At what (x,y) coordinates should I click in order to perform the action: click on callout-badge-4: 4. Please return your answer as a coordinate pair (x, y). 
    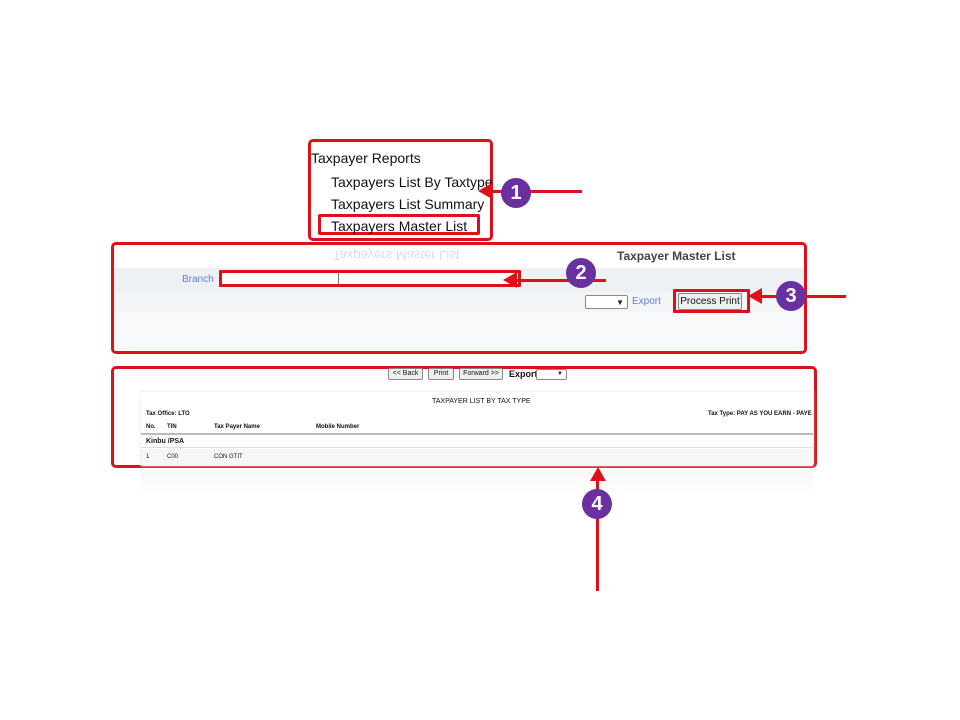
    Looking at the image, I should click on (597, 504).